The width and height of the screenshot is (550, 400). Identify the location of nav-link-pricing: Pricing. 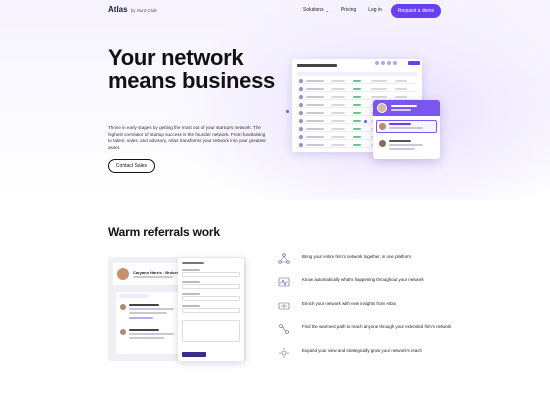
(348, 10).